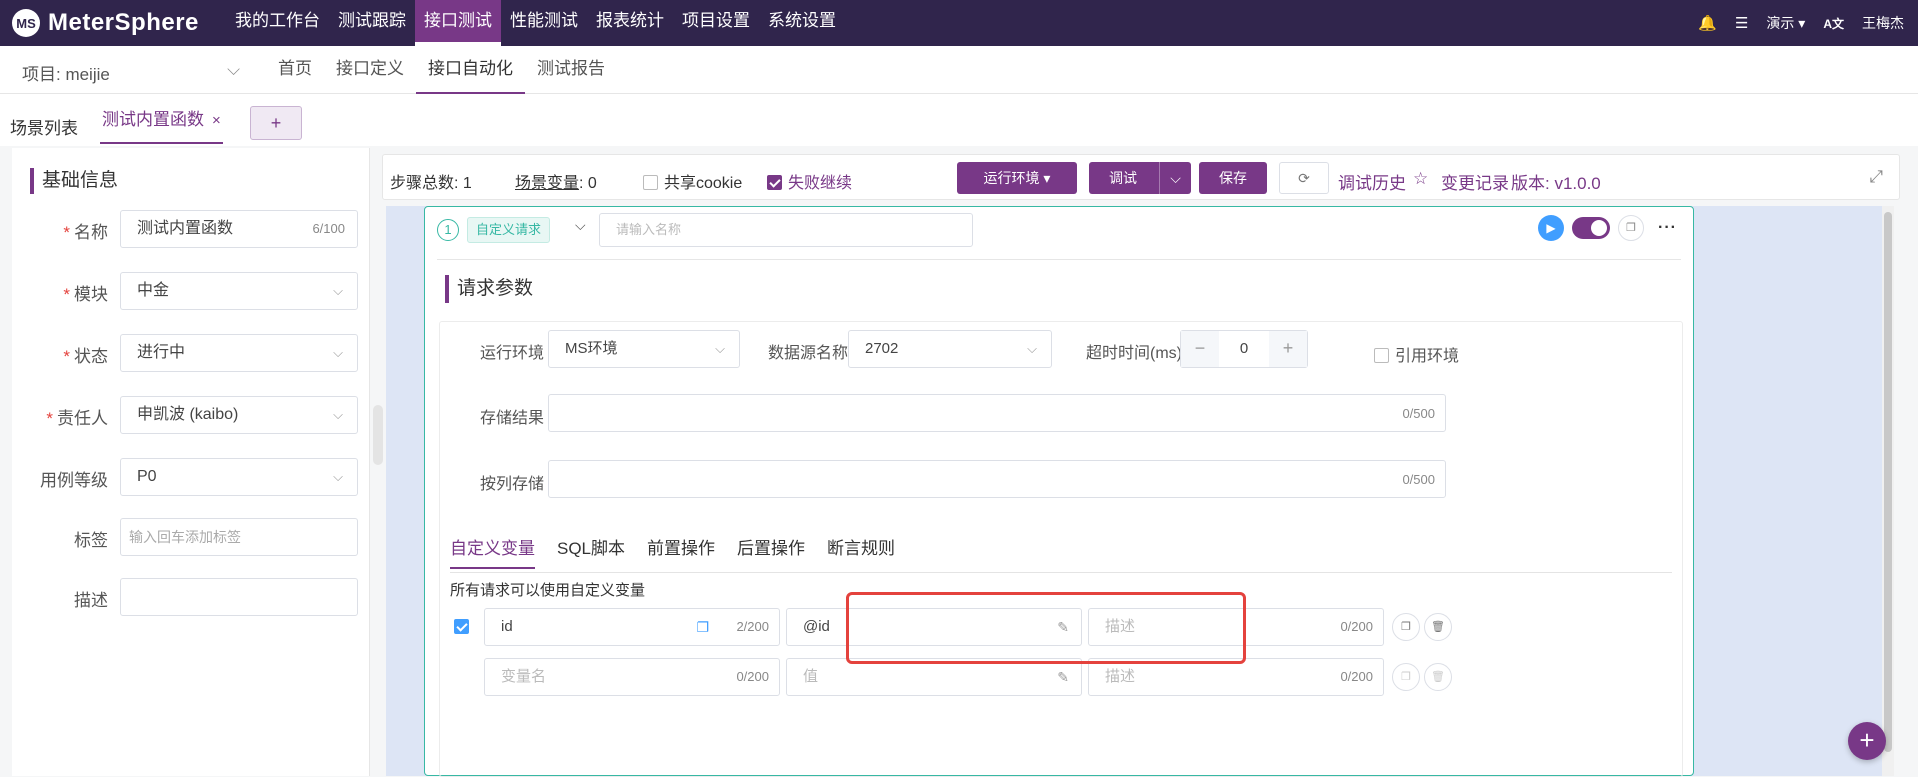 Image resolution: width=1918 pixels, height=777 pixels. Describe the element at coordinates (123, 22) in the screenshot. I see `app-name: MeterSphere` at that location.